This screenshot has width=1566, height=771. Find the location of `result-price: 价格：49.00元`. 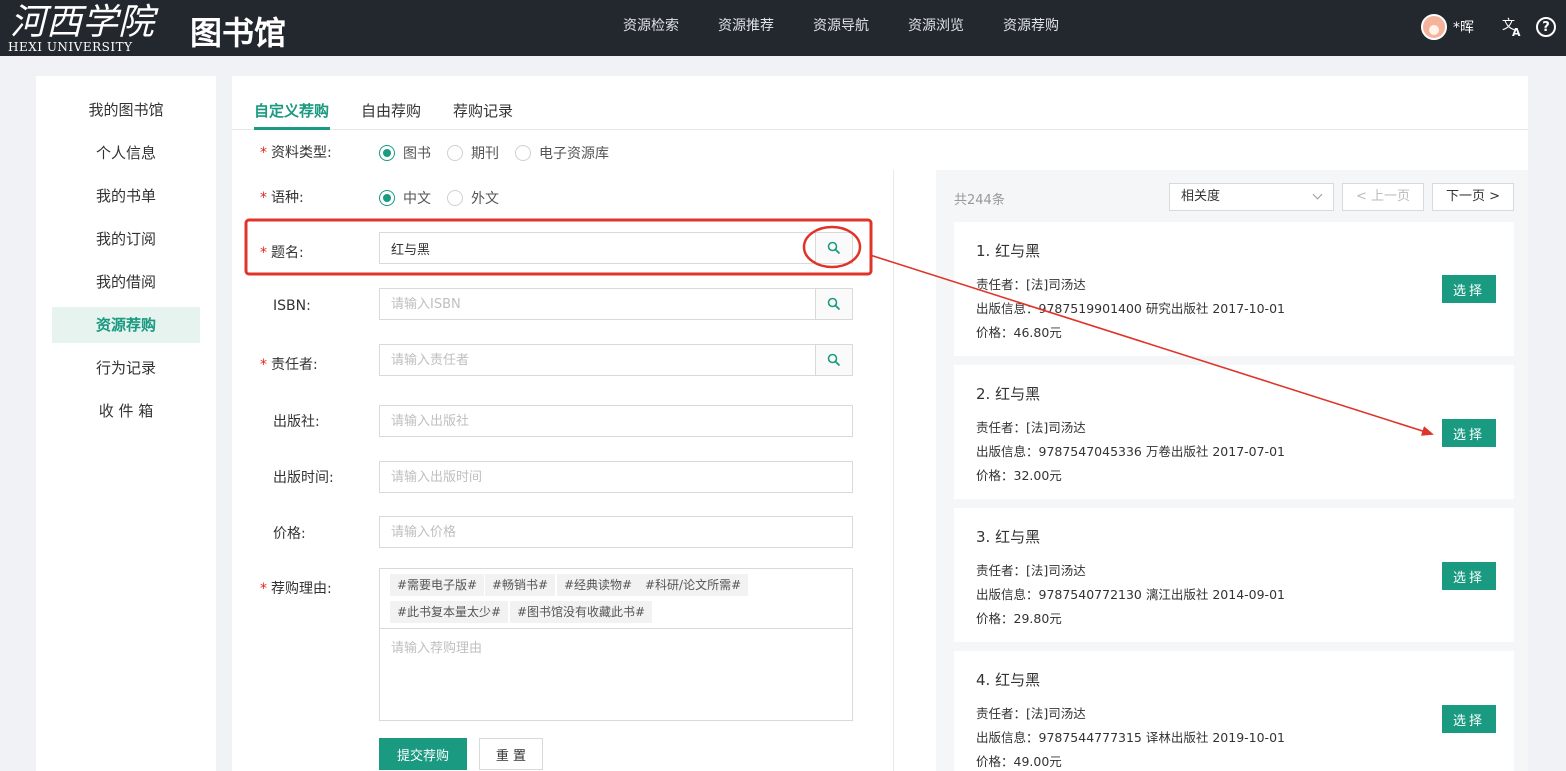

result-price: 价格：49.00元 is located at coordinates (1019, 761).